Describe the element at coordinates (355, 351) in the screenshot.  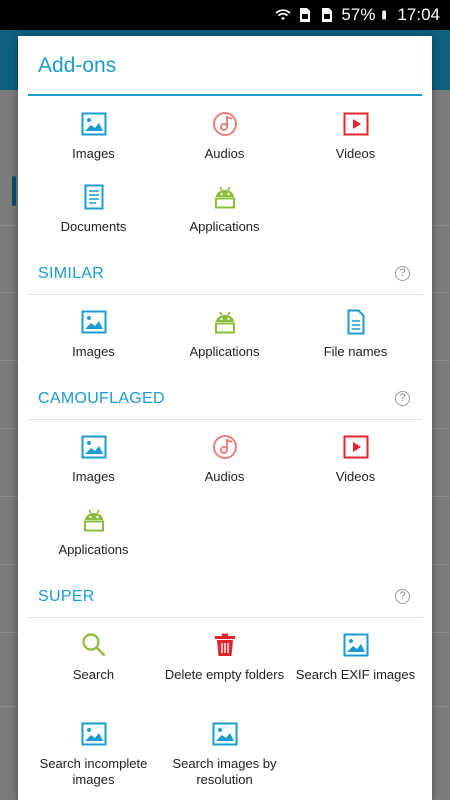
I see `addon-label: File names` at that location.